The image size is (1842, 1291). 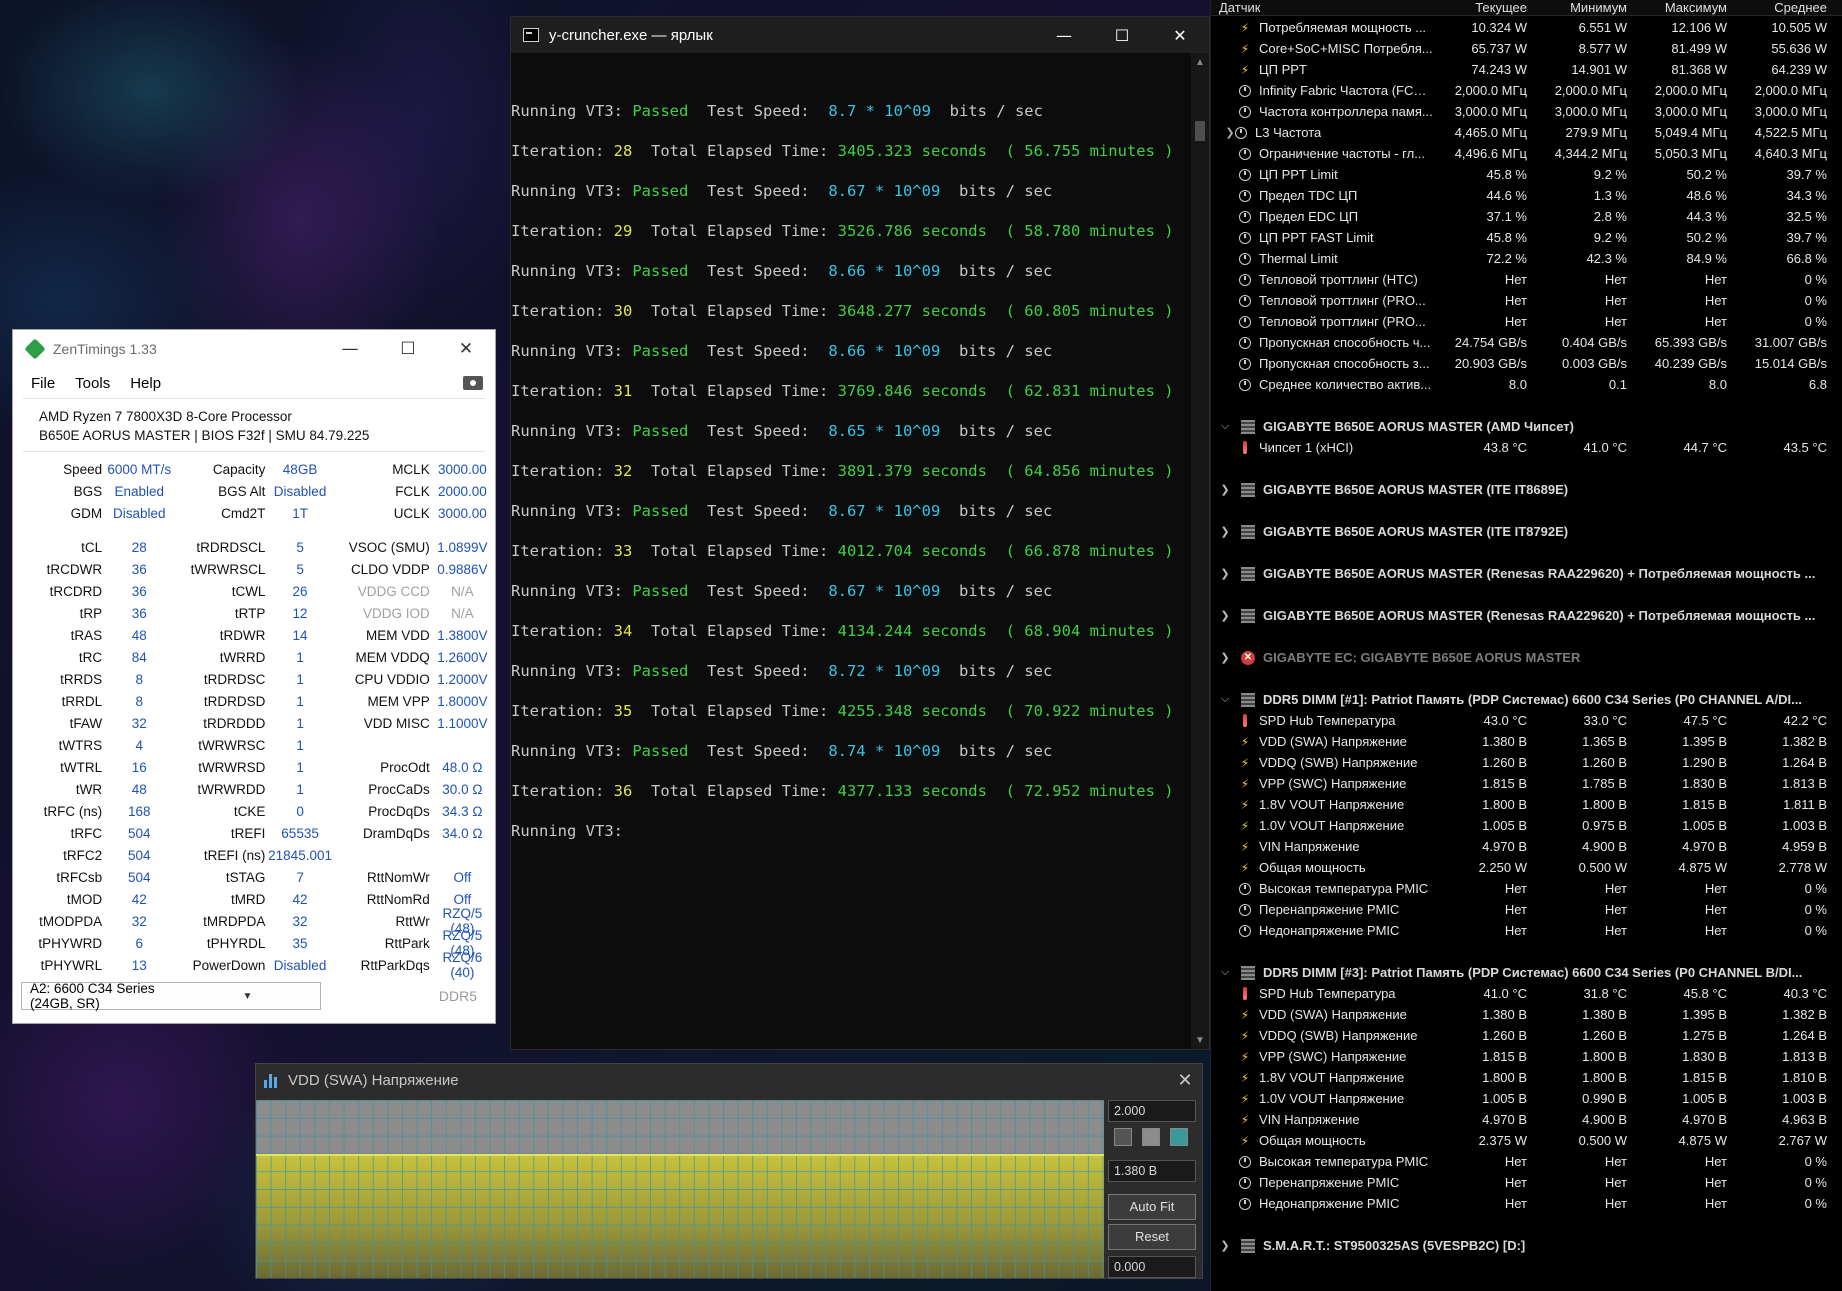 What do you see at coordinates (1152, 1267) in the screenshot?
I see `graph-min-value: 0.000` at bounding box center [1152, 1267].